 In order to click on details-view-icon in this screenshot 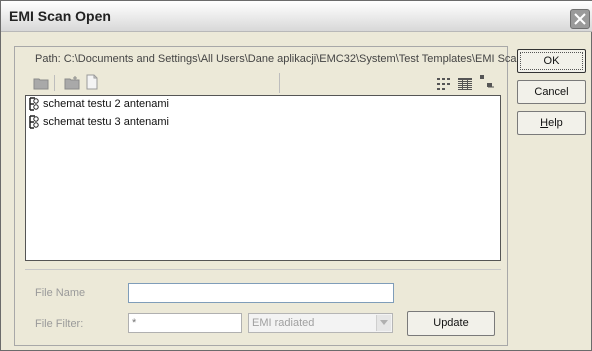, I will do `click(465, 86)`.